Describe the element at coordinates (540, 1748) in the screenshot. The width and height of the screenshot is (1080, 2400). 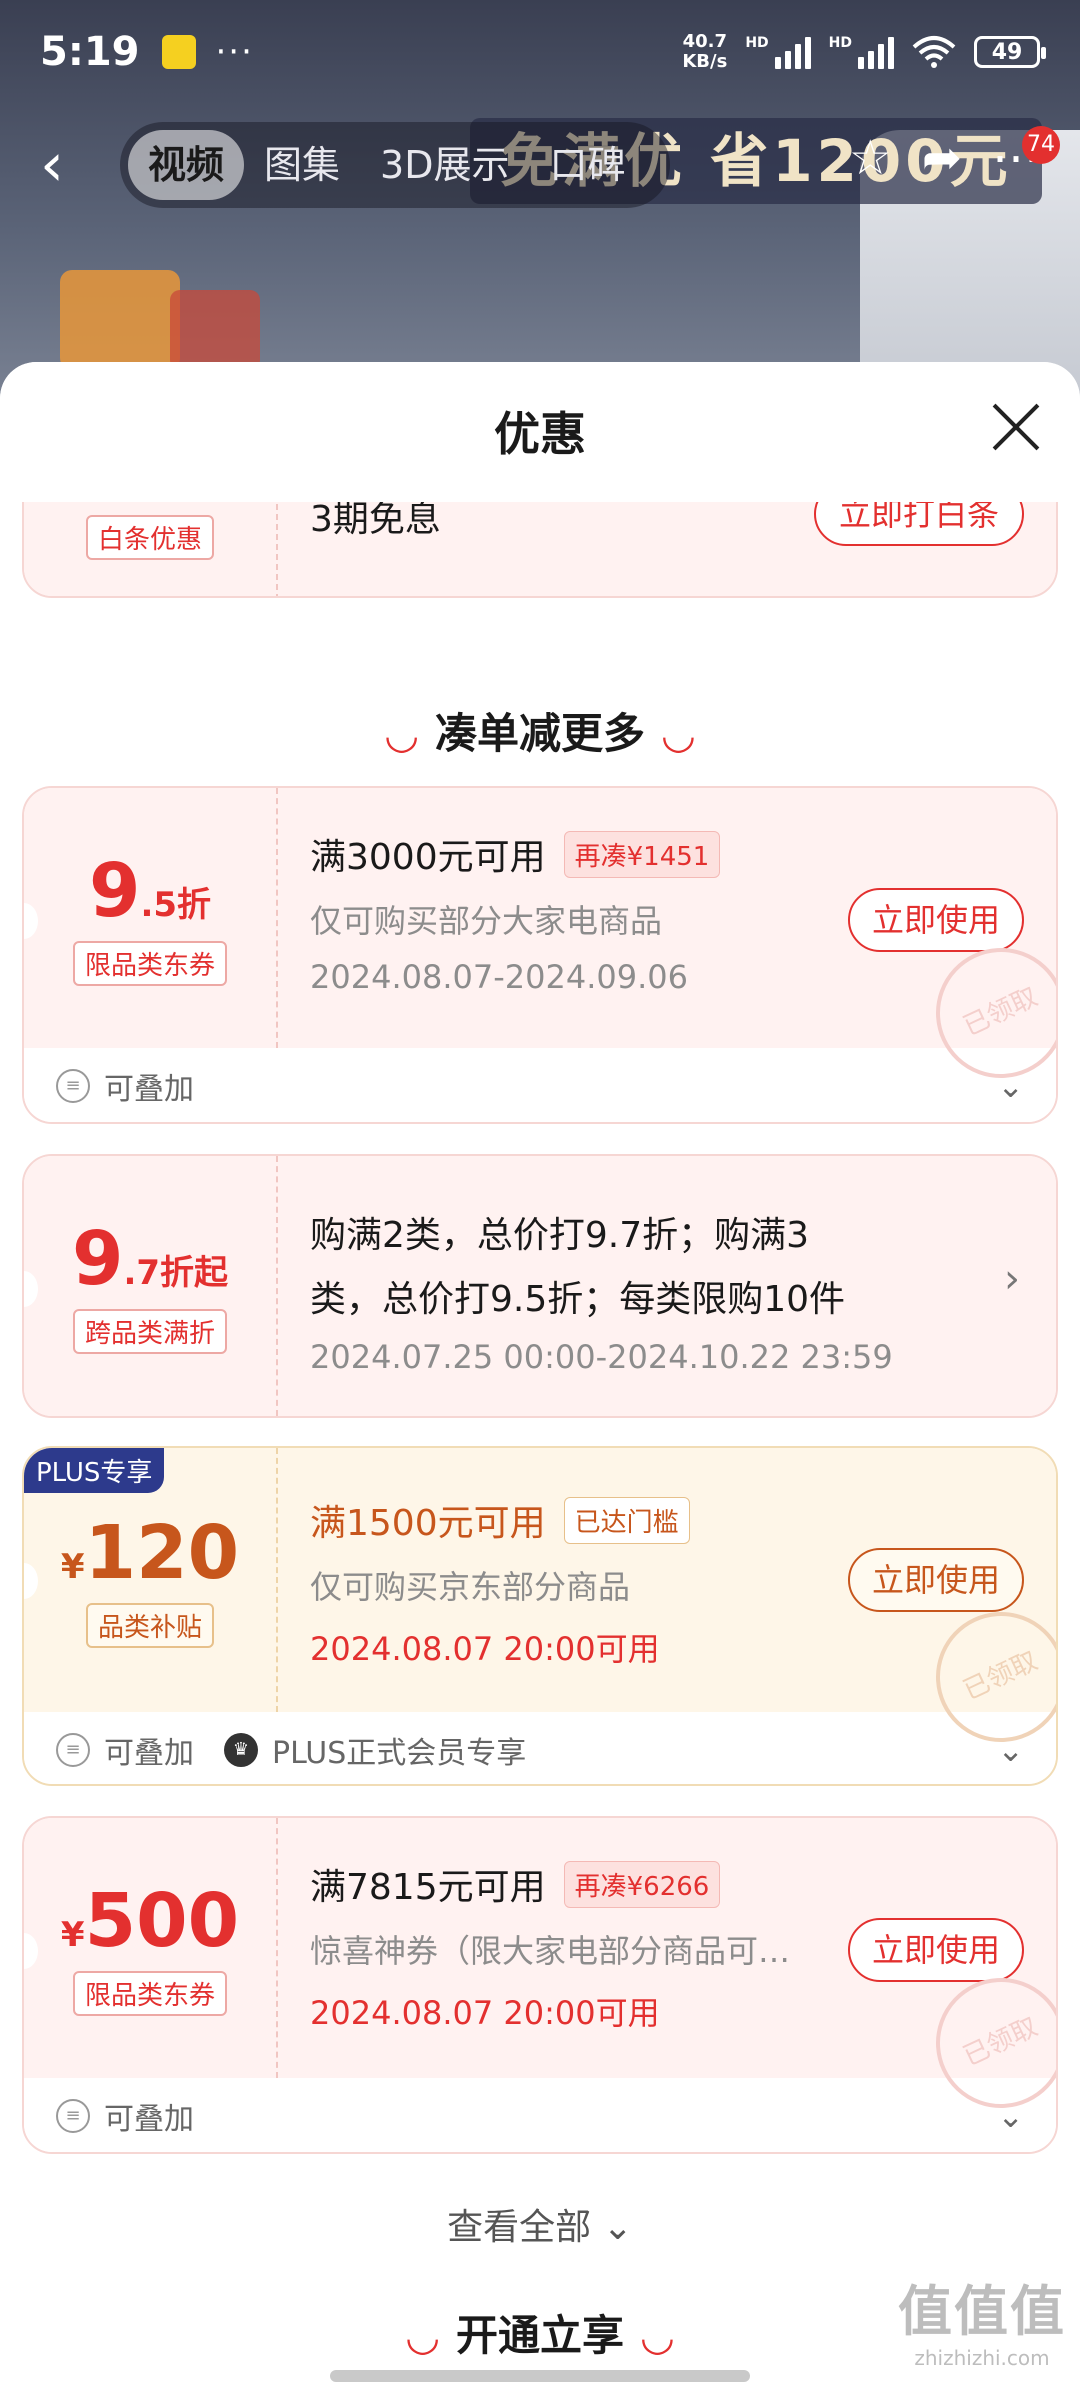
I see `coupon-footer: ≡ 可叠加 ♛ PLUS正式会员专享 ⌄` at that location.